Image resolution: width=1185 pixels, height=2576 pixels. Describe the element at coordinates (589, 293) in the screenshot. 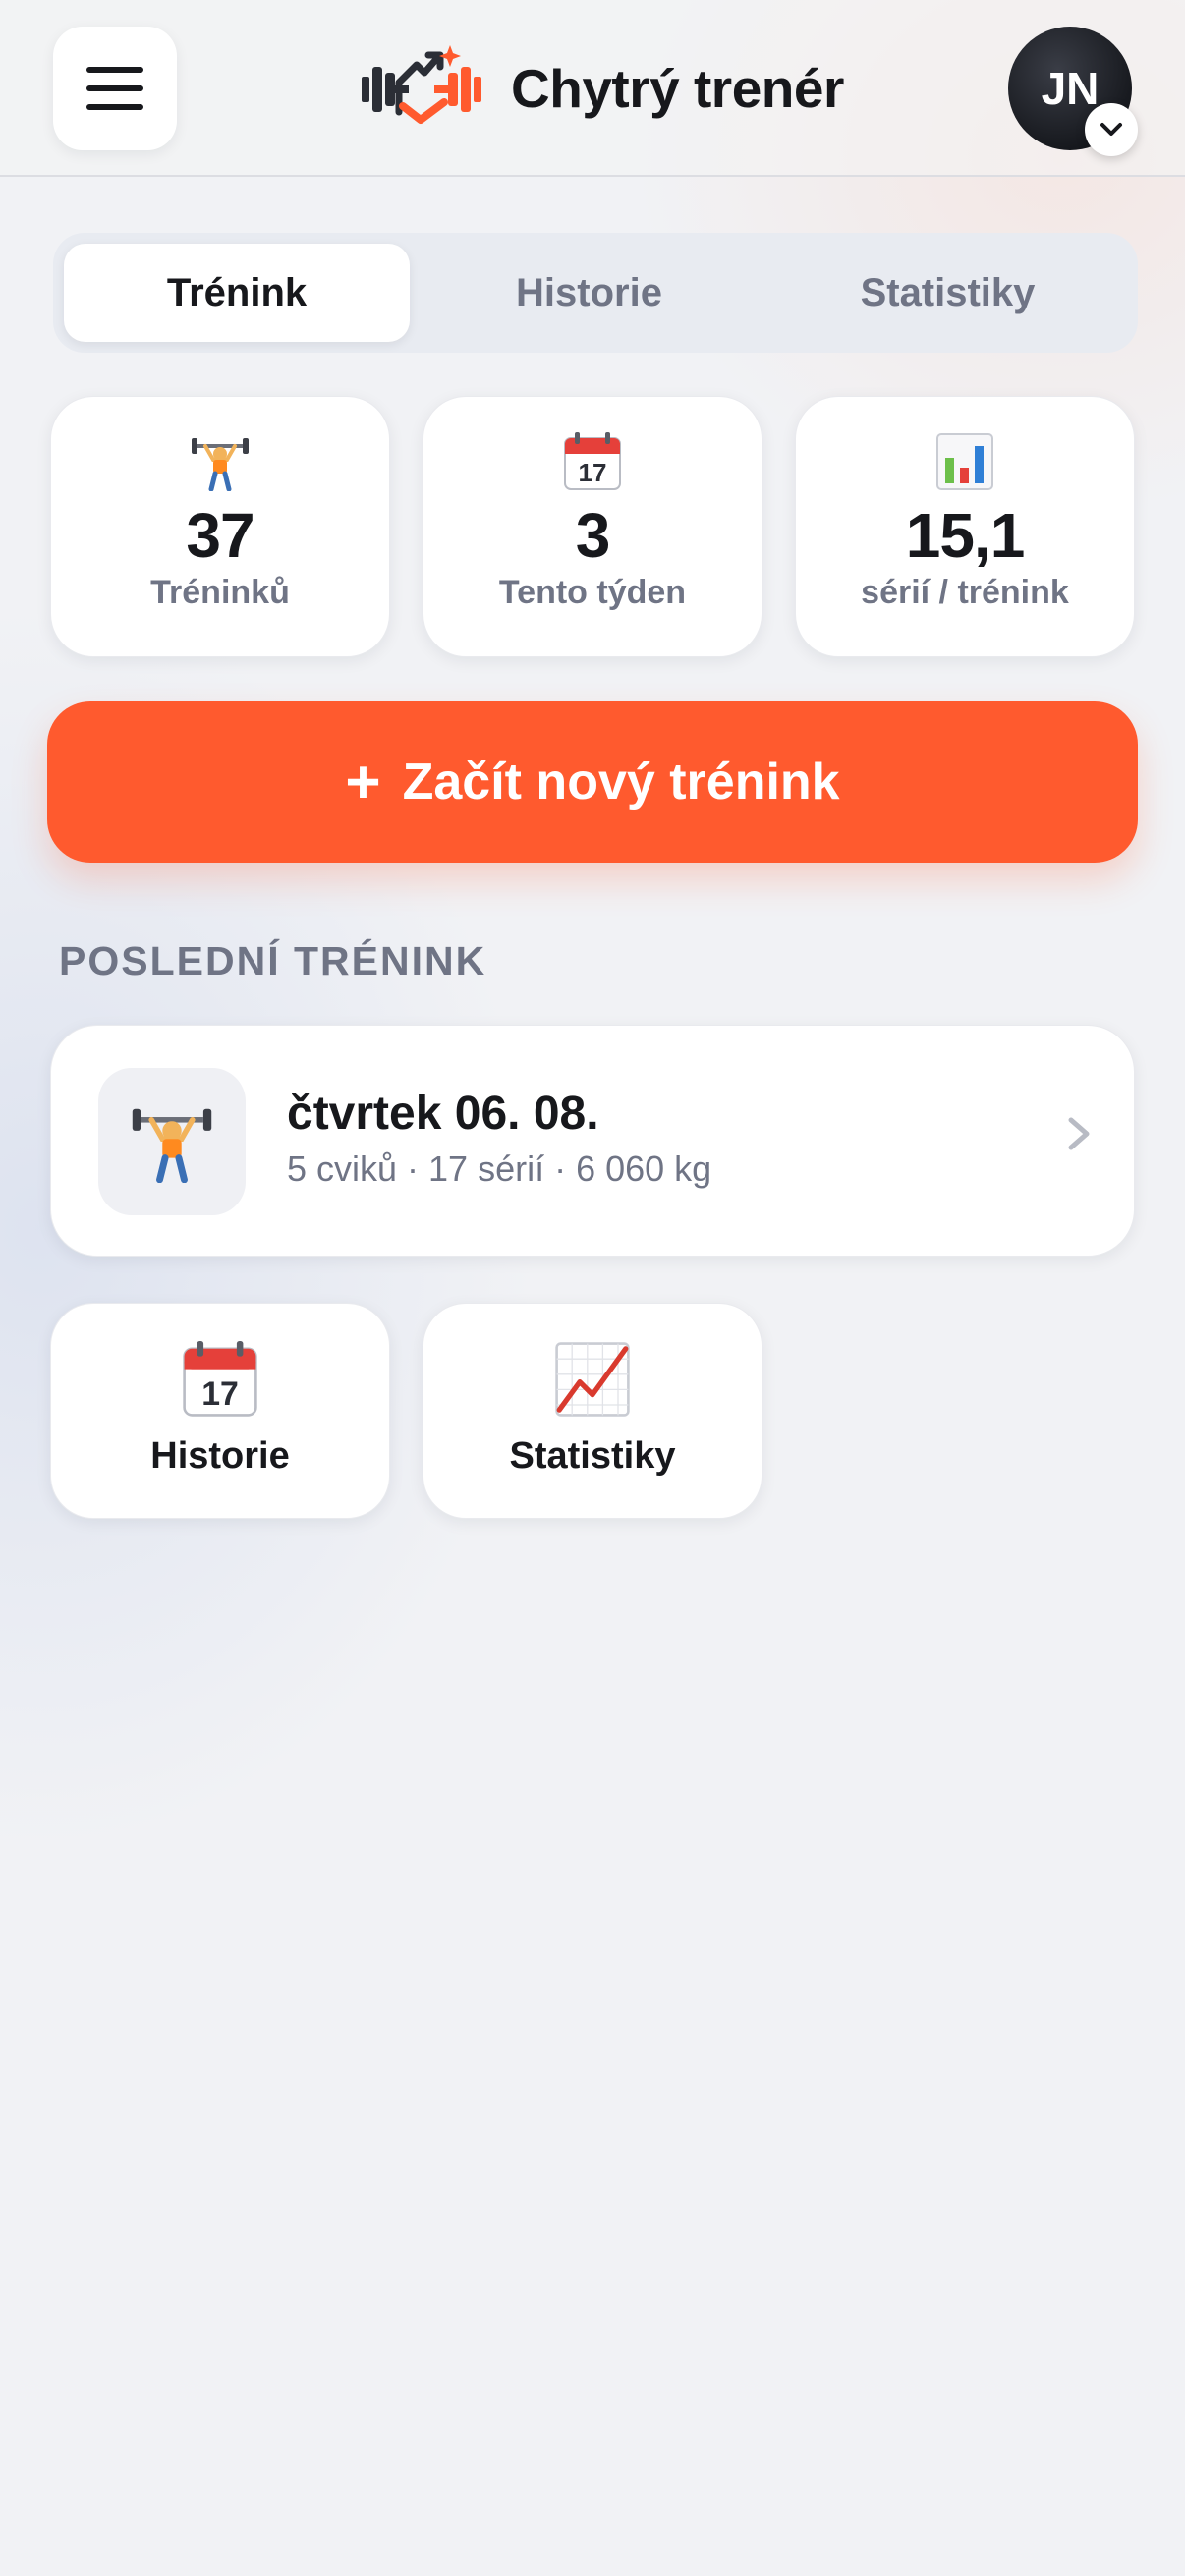

I see `tab-historie: Historie` at that location.